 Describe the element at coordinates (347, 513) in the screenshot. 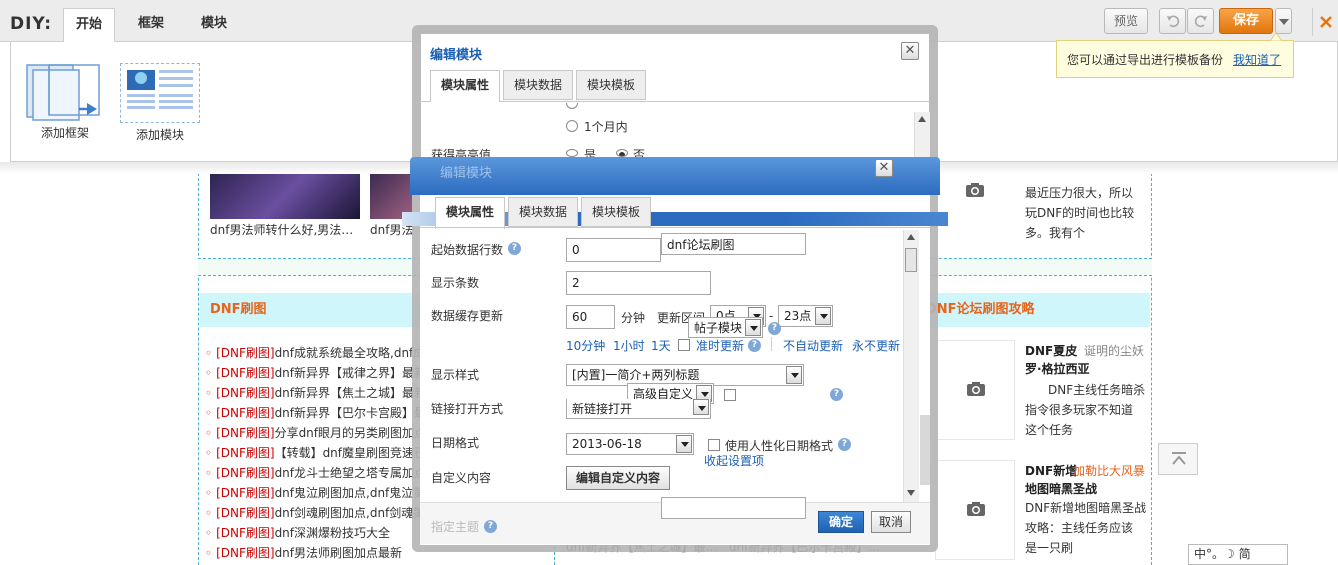

I see `list-item-text: dnf剑魂刷图加点,dnf剑魂第` at that location.